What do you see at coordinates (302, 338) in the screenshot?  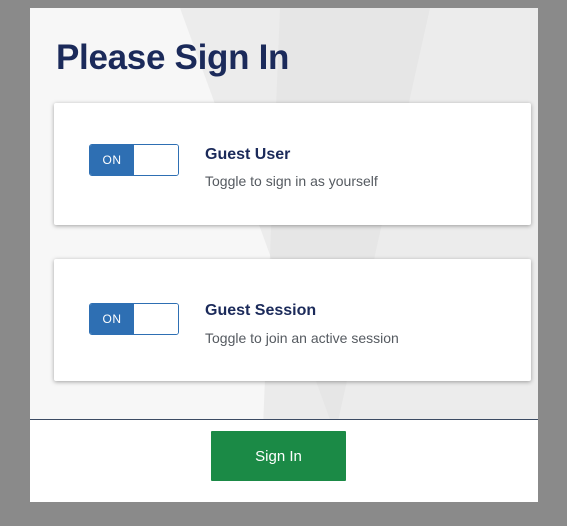 I see `guest-session-description: Toggle to join an active session` at bounding box center [302, 338].